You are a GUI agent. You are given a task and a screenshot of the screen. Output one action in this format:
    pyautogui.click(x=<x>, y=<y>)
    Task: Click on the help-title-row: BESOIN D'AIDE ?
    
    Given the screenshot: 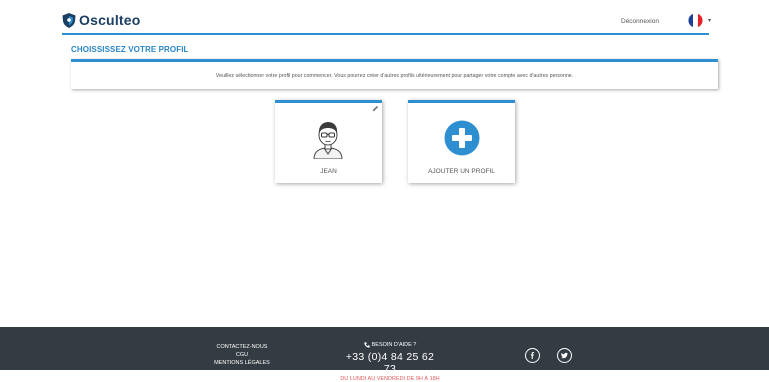 What is the action you would take?
    pyautogui.click(x=390, y=345)
    